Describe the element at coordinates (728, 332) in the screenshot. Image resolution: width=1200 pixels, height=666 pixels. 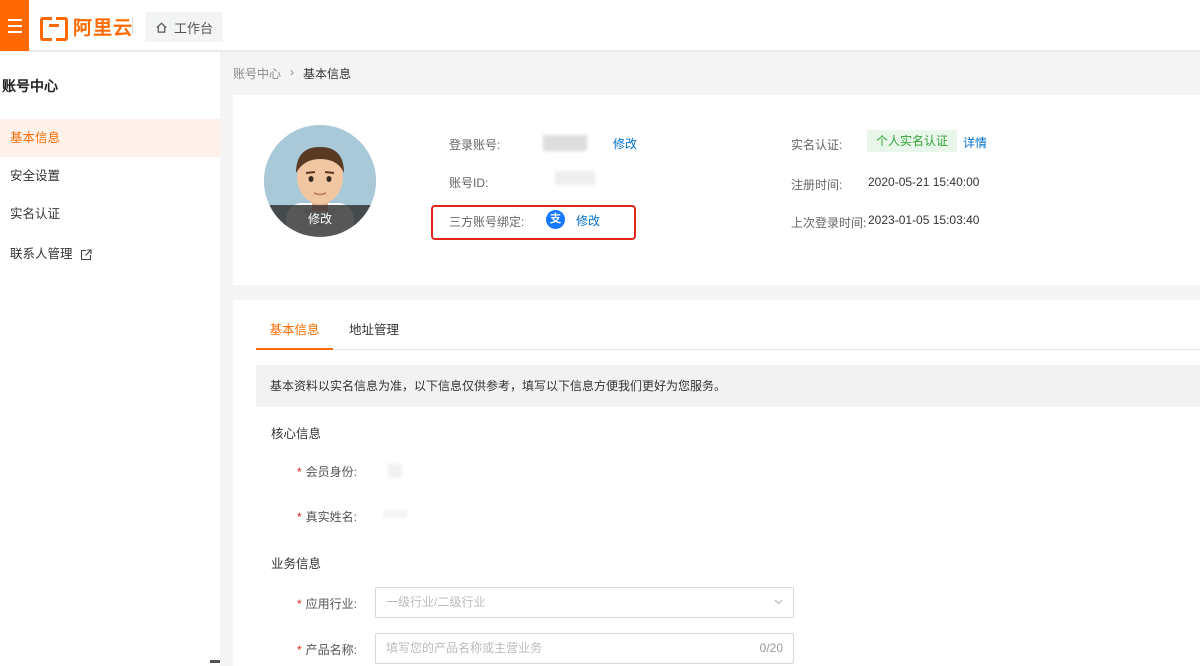
I see `tab-bar: 基本信息 地址管理` at that location.